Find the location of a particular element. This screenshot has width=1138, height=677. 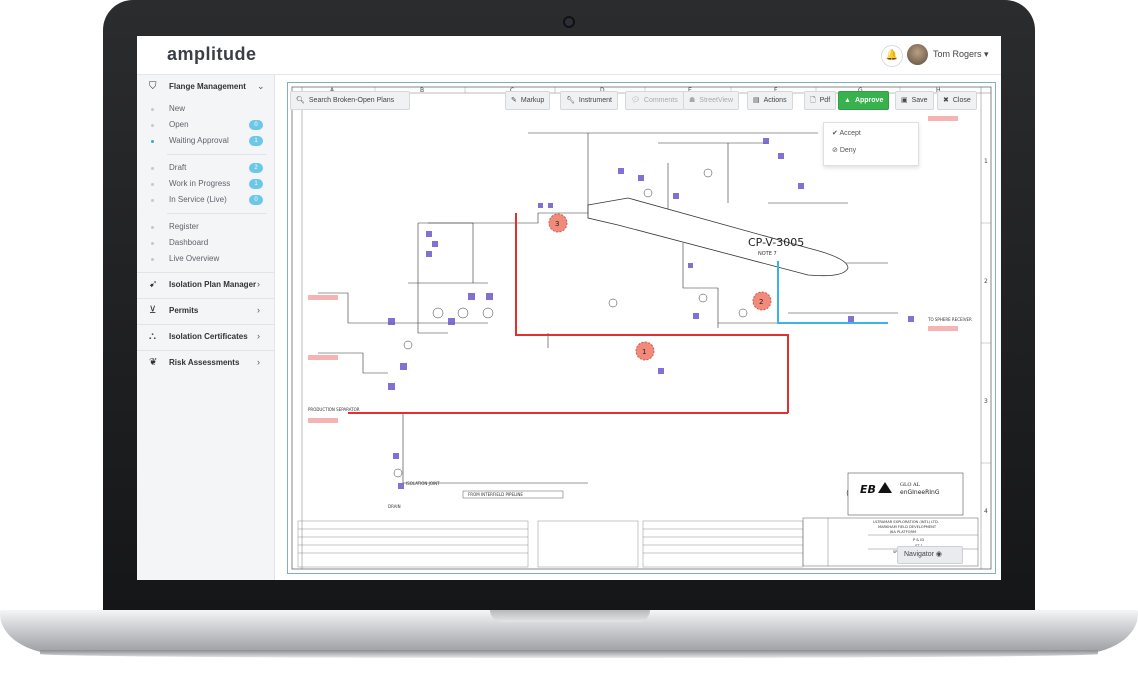

person-icon: ☗ is located at coordinates (692, 100).